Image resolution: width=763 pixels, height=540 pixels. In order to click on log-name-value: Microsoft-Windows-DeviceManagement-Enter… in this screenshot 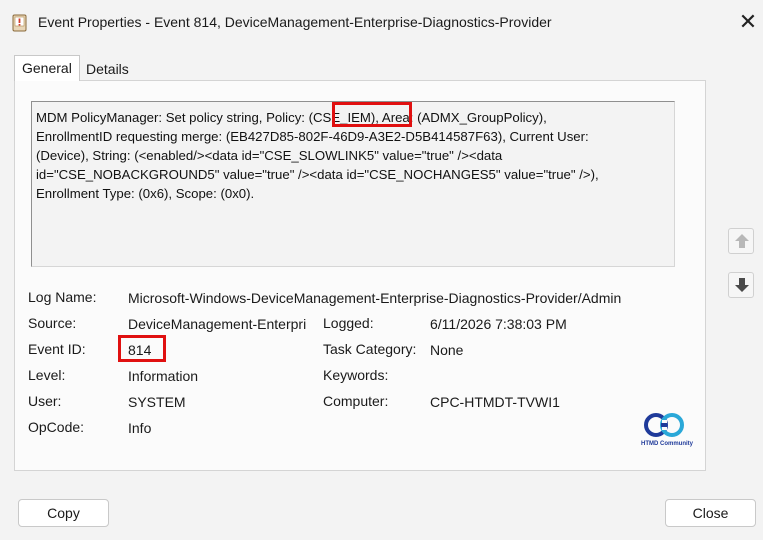, I will do `click(374, 298)`.